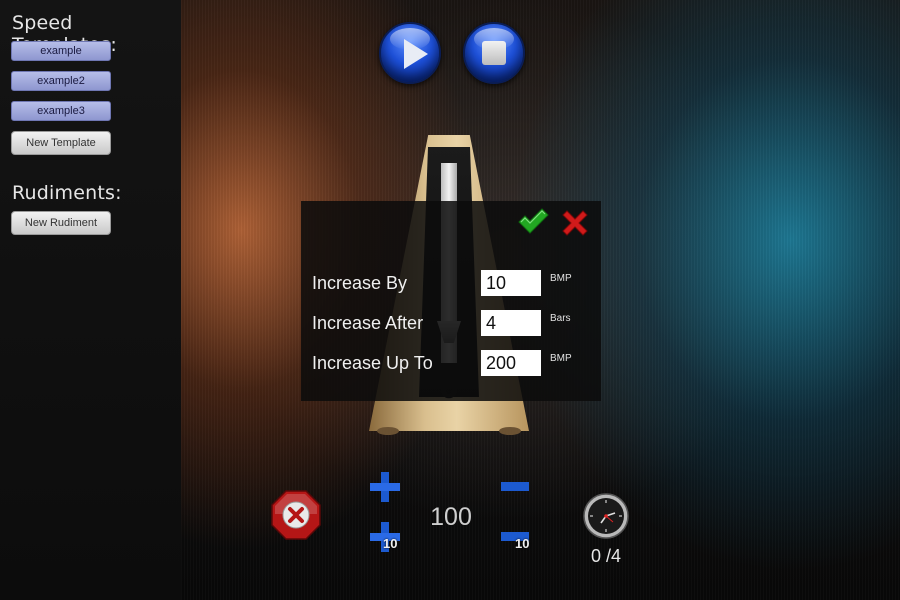 The height and width of the screenshot is (600, 900). I want to click on increase-by-label: Increase By, so click(360, 283).